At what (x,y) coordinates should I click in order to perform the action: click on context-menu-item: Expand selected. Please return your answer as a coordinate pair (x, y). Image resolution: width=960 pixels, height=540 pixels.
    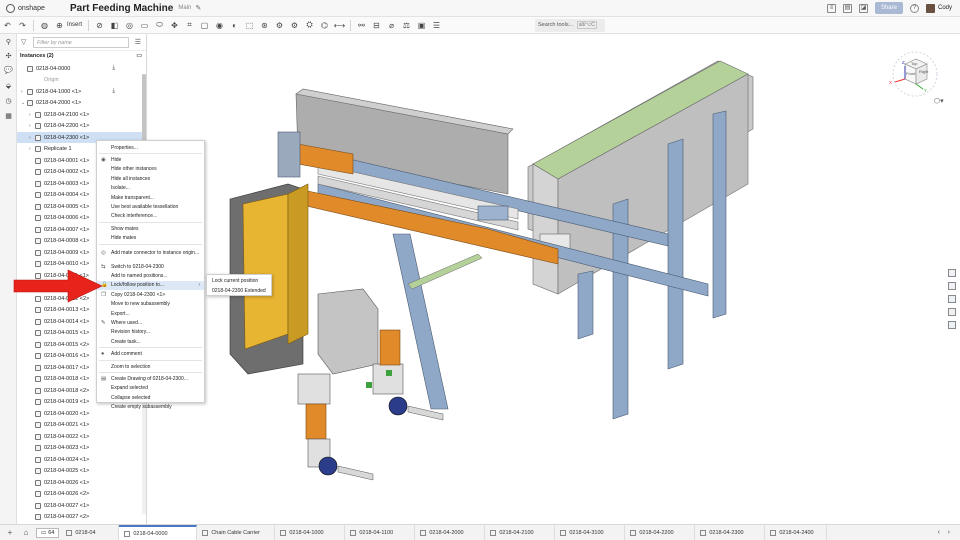
    Looking at the image, I should click on (150, 388).